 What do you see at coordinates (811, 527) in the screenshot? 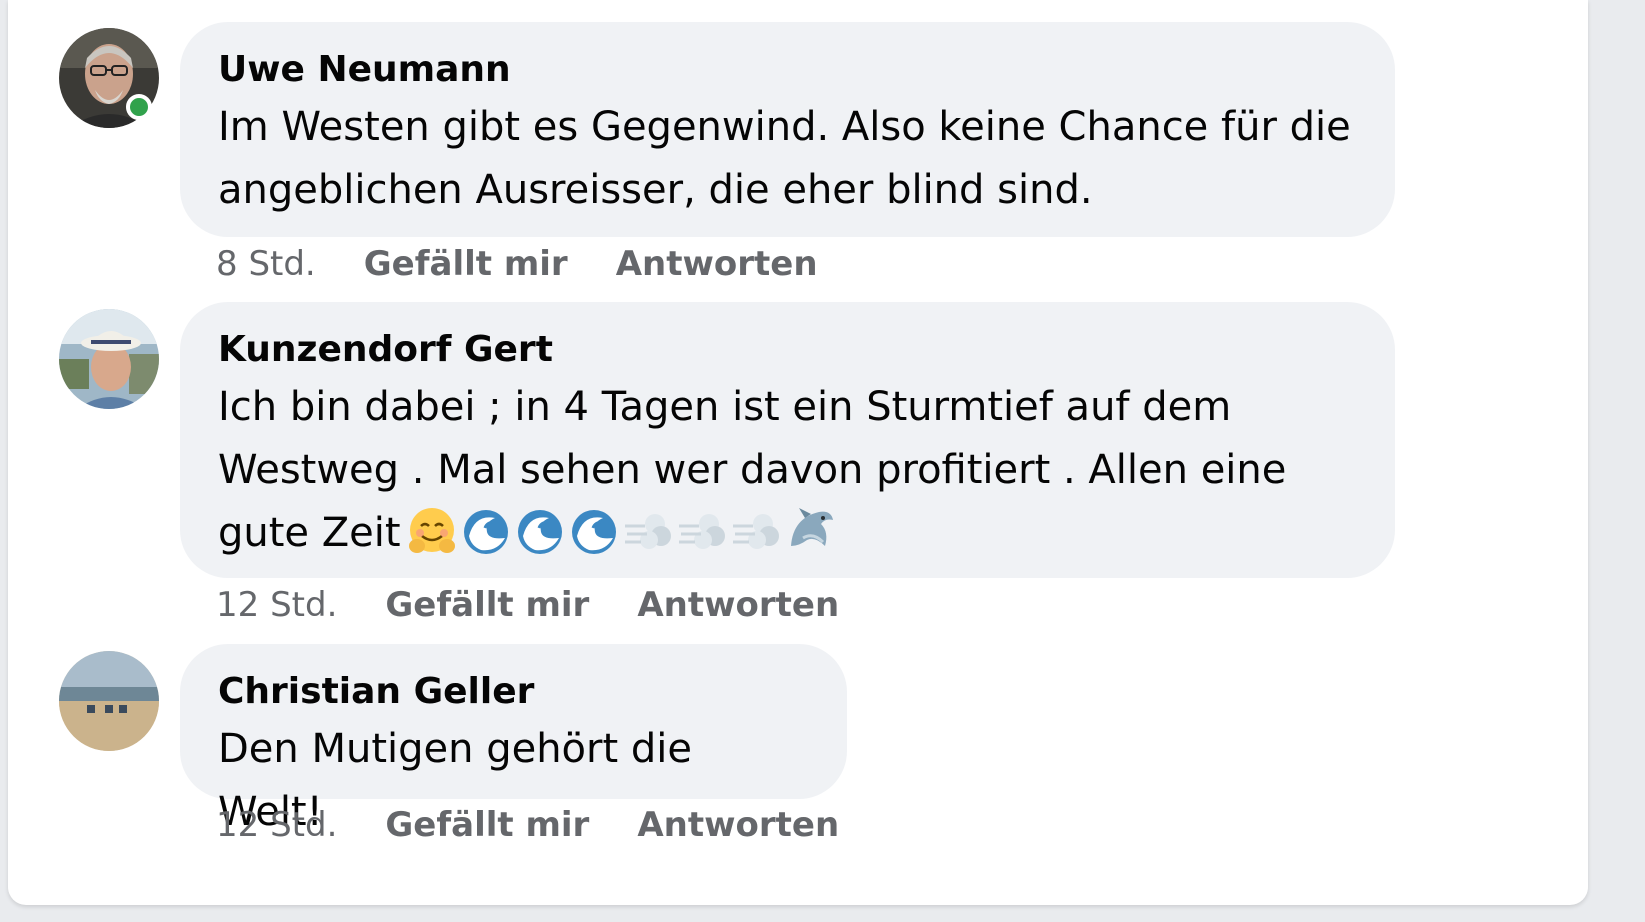
I see `dolphin-emoji` at bounding box center [811, 527].